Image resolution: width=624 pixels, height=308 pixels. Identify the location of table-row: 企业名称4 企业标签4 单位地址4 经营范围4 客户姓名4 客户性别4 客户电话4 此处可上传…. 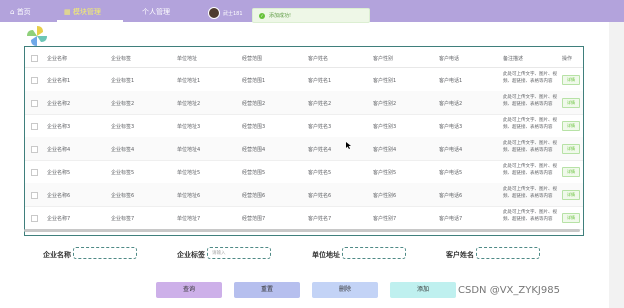
(304, 149).